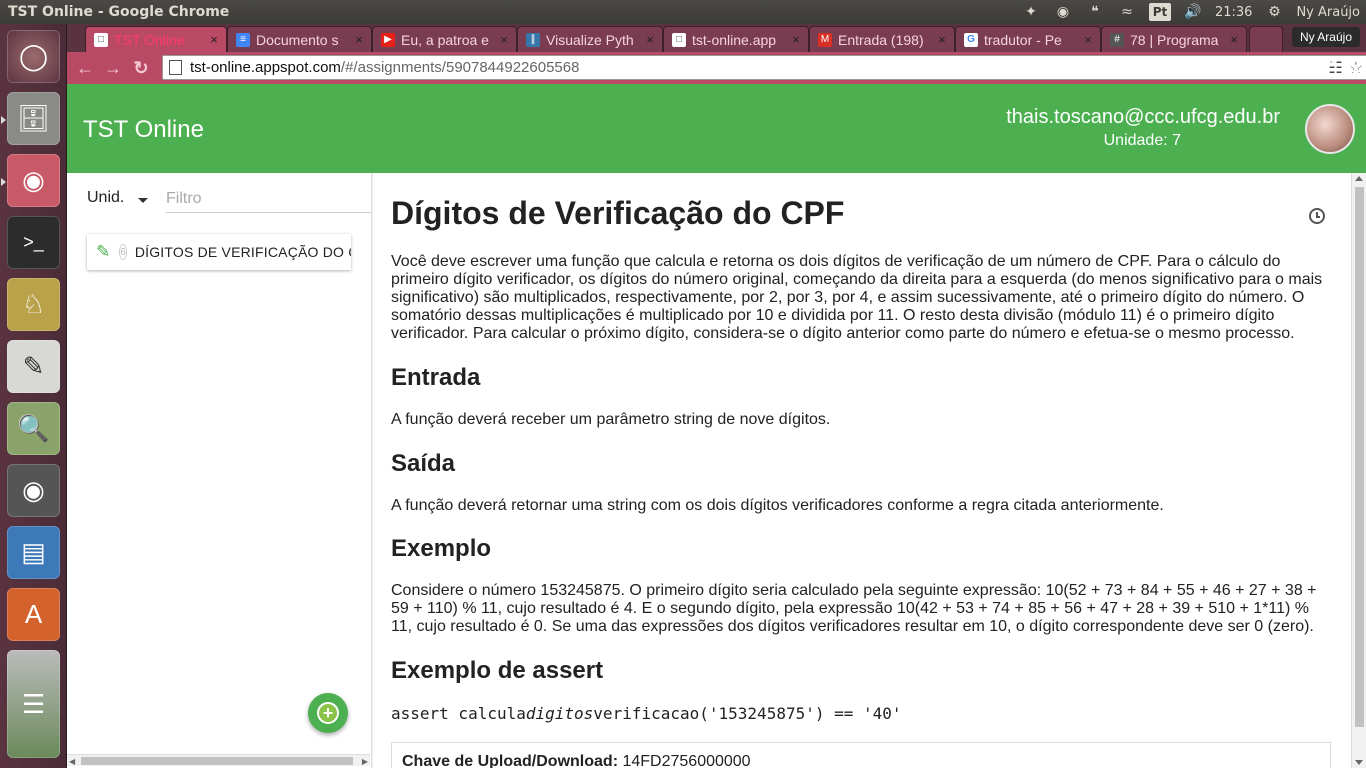 This screenshot has width=1366, height=768. What do you see at coordinates (510, 760) in the screenshot?
I see `upload-key-label: Chave de Upload/Download:` at bounding box center [510, 760].